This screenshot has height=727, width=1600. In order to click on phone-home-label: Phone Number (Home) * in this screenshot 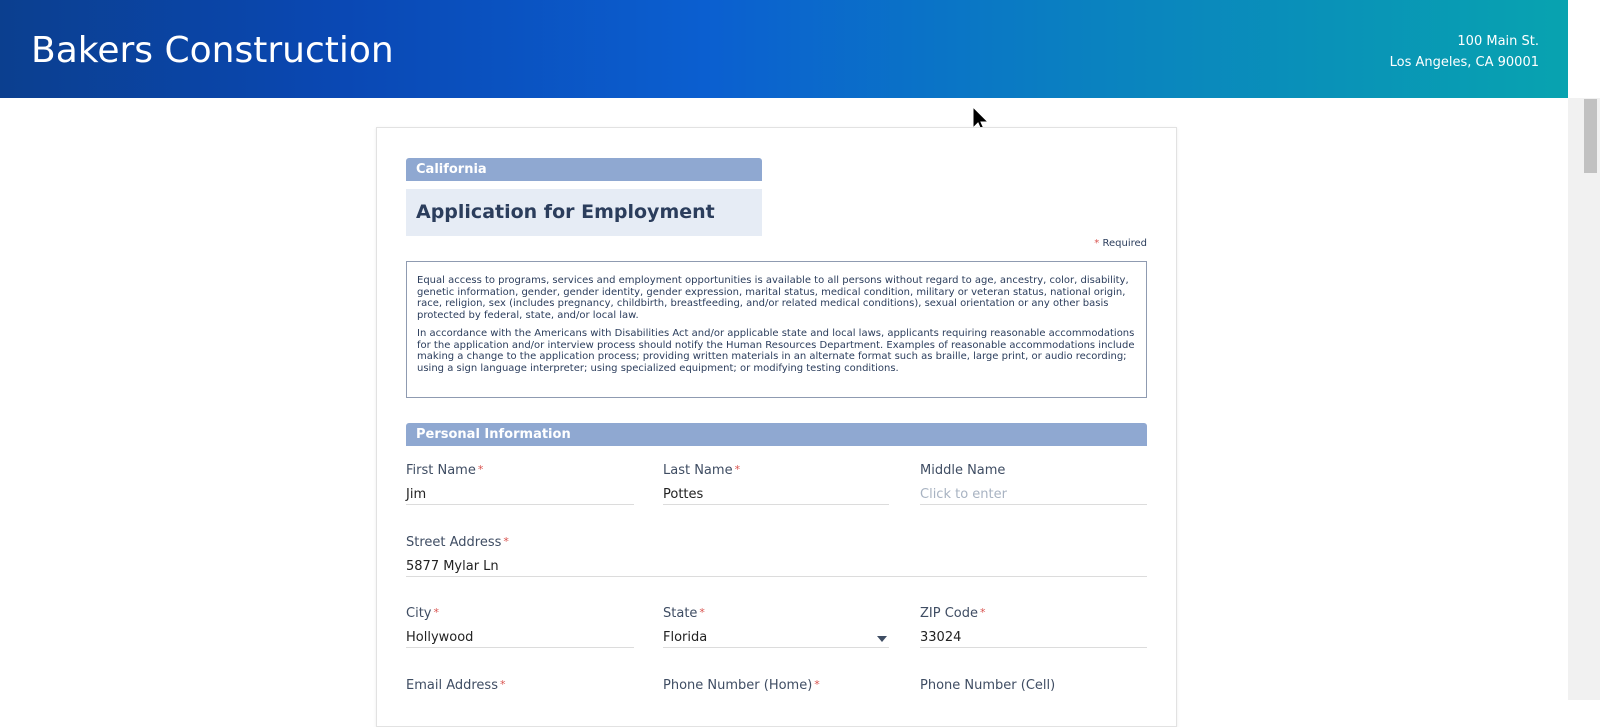, I will do `click(741, 685)`.